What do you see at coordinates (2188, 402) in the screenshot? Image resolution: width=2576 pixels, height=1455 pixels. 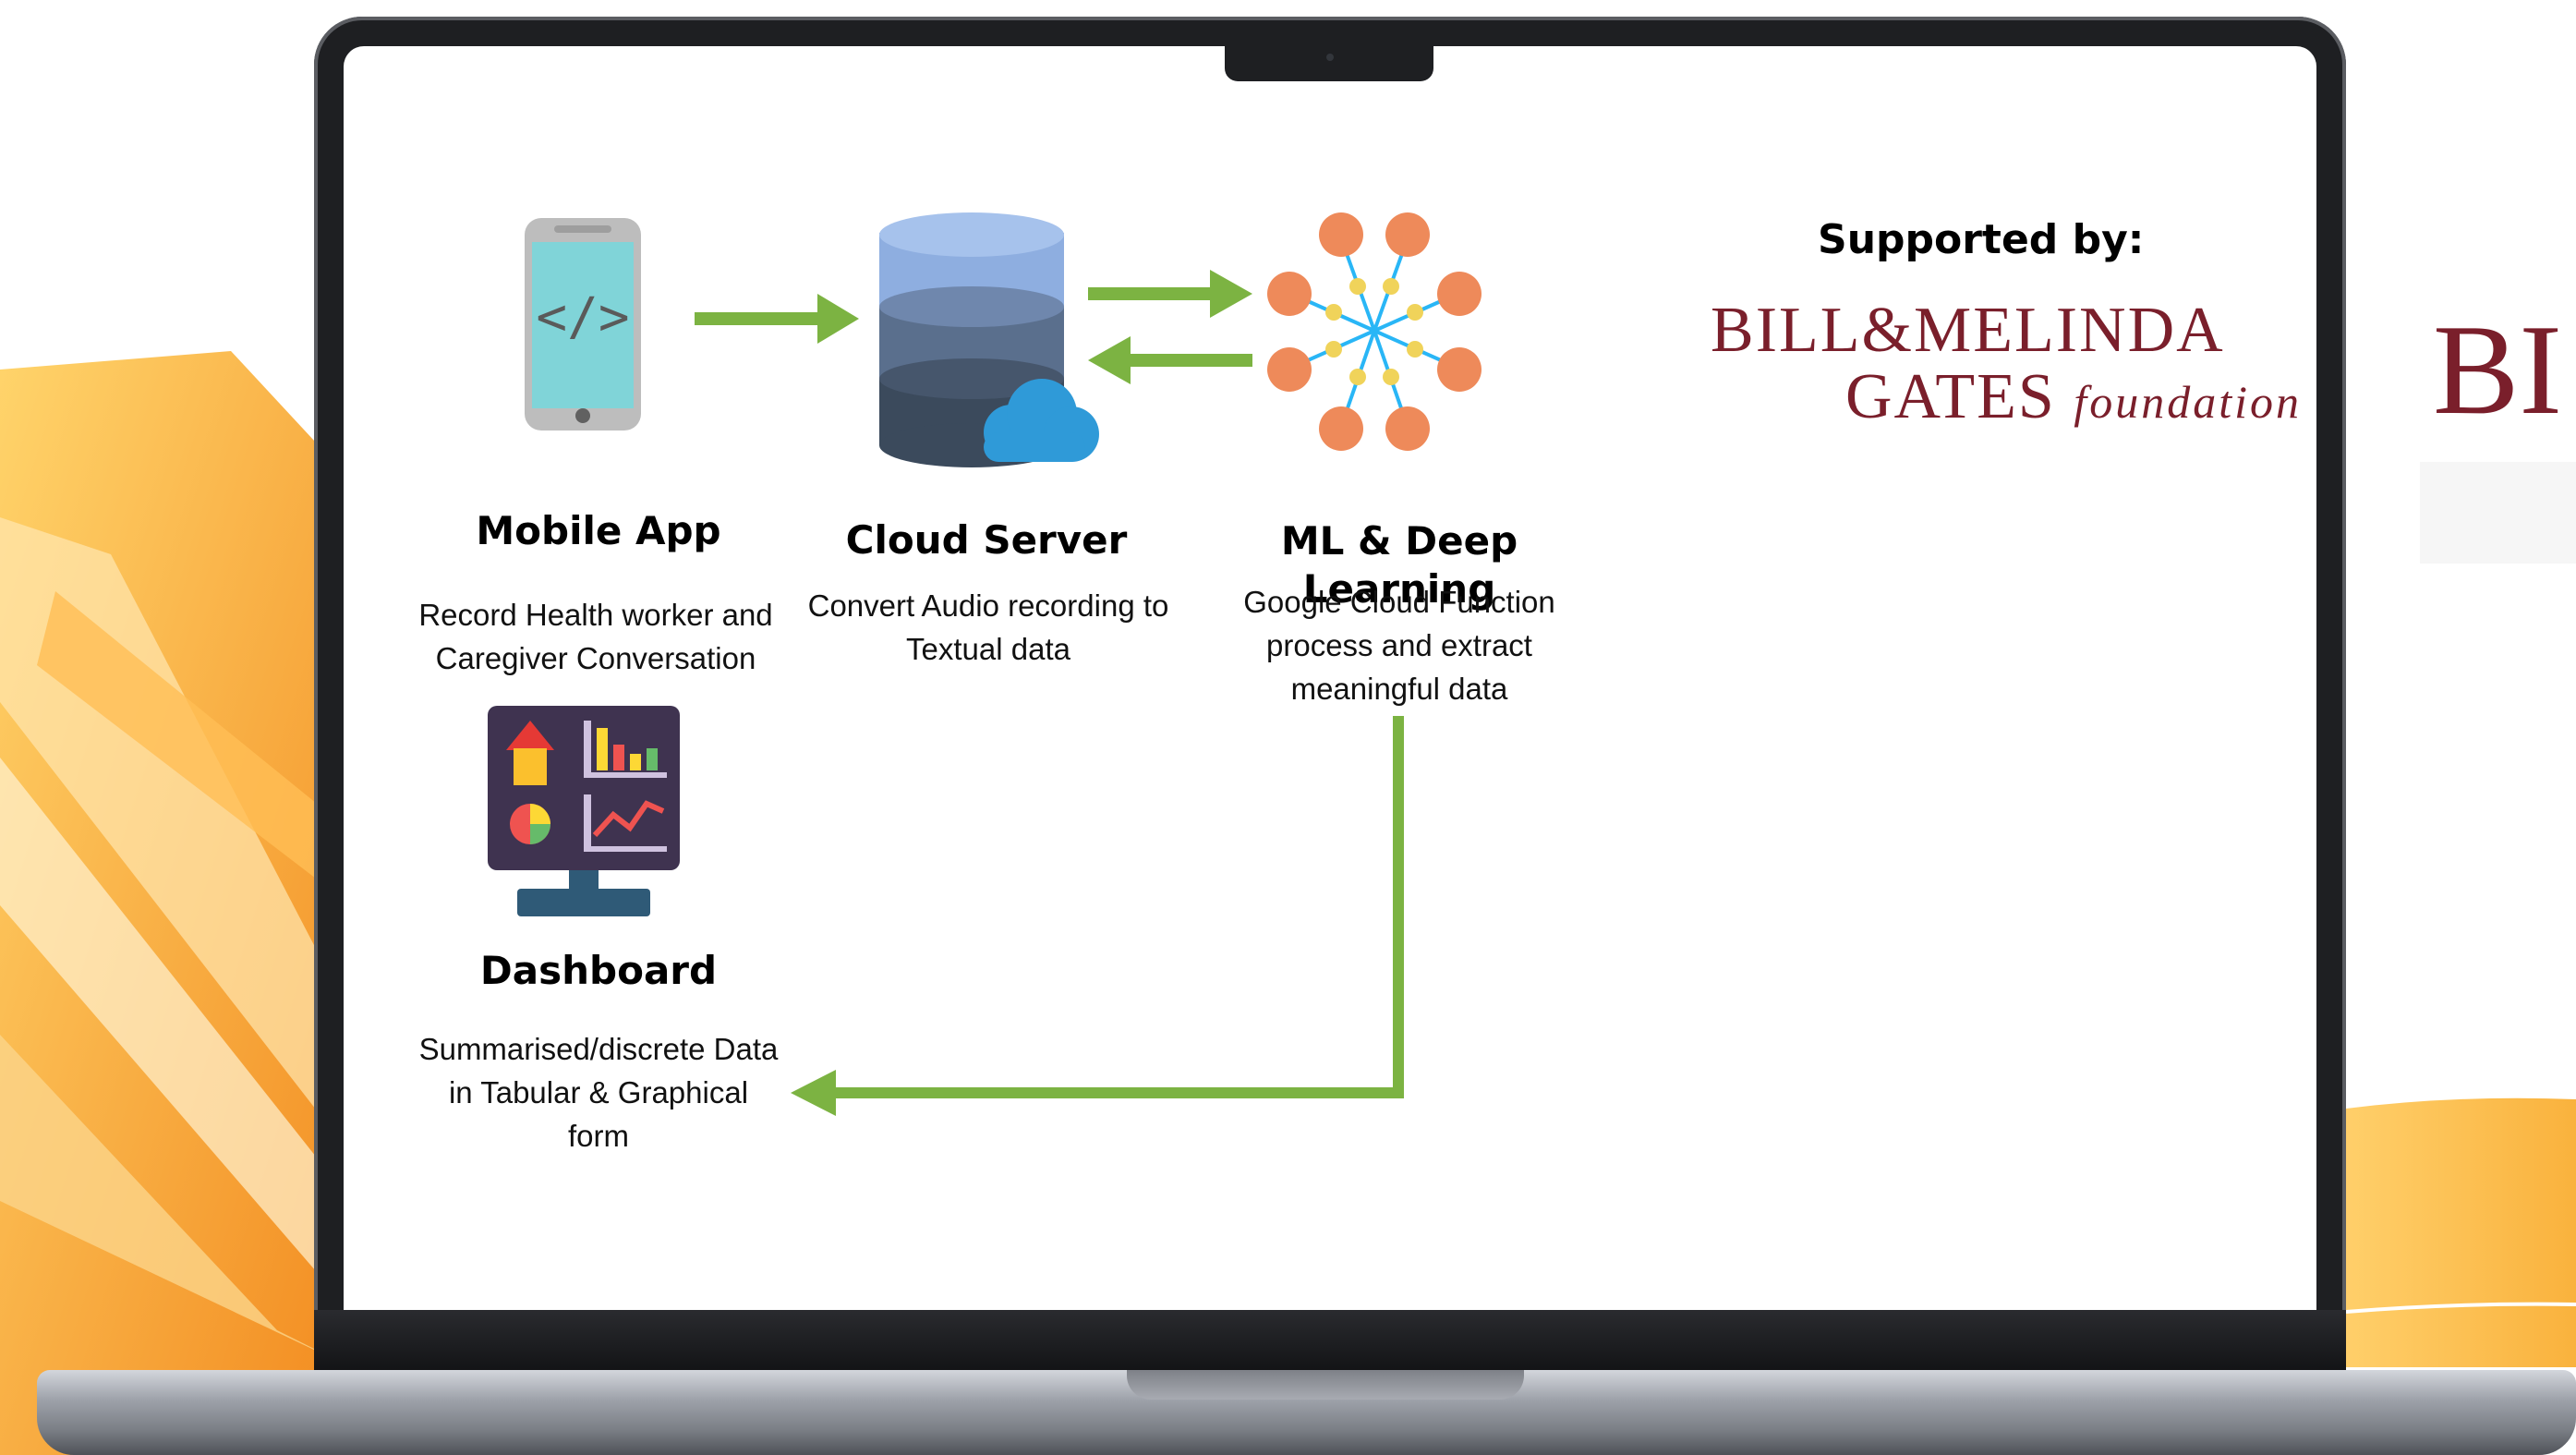 I see `logo-word-foundation: foundation` at bounding box center [2188, 402].